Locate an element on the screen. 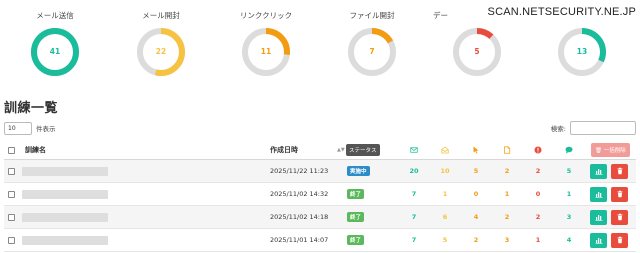  table-row: 2025/11/02 14:18 終了 7 6 4 2 2 3 is located at coordinates (320, 217).